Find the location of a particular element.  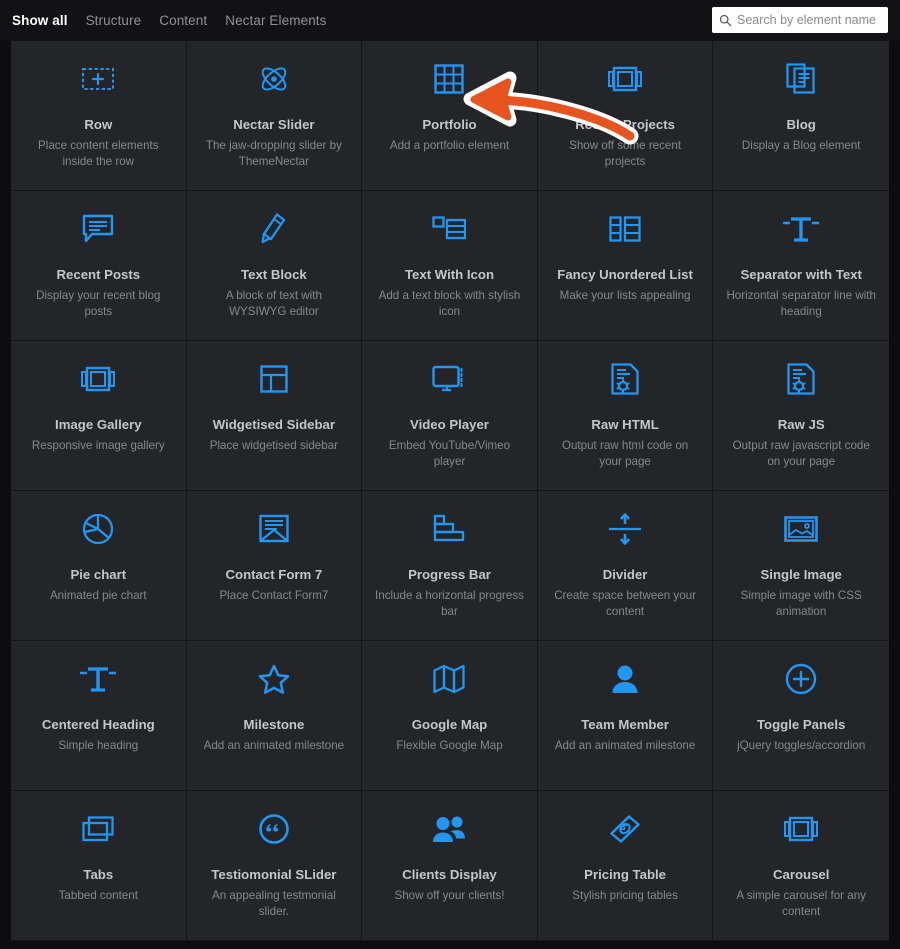

element-card-title: Fancy Unordered List is located at coordinates (625, 274).